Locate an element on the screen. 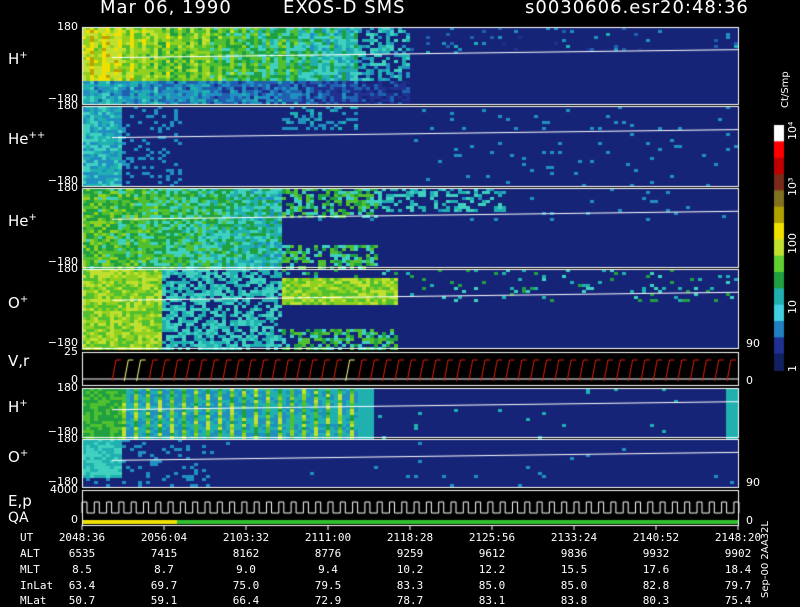  panel-label-2: He+ is located at coordinates (22, 221).